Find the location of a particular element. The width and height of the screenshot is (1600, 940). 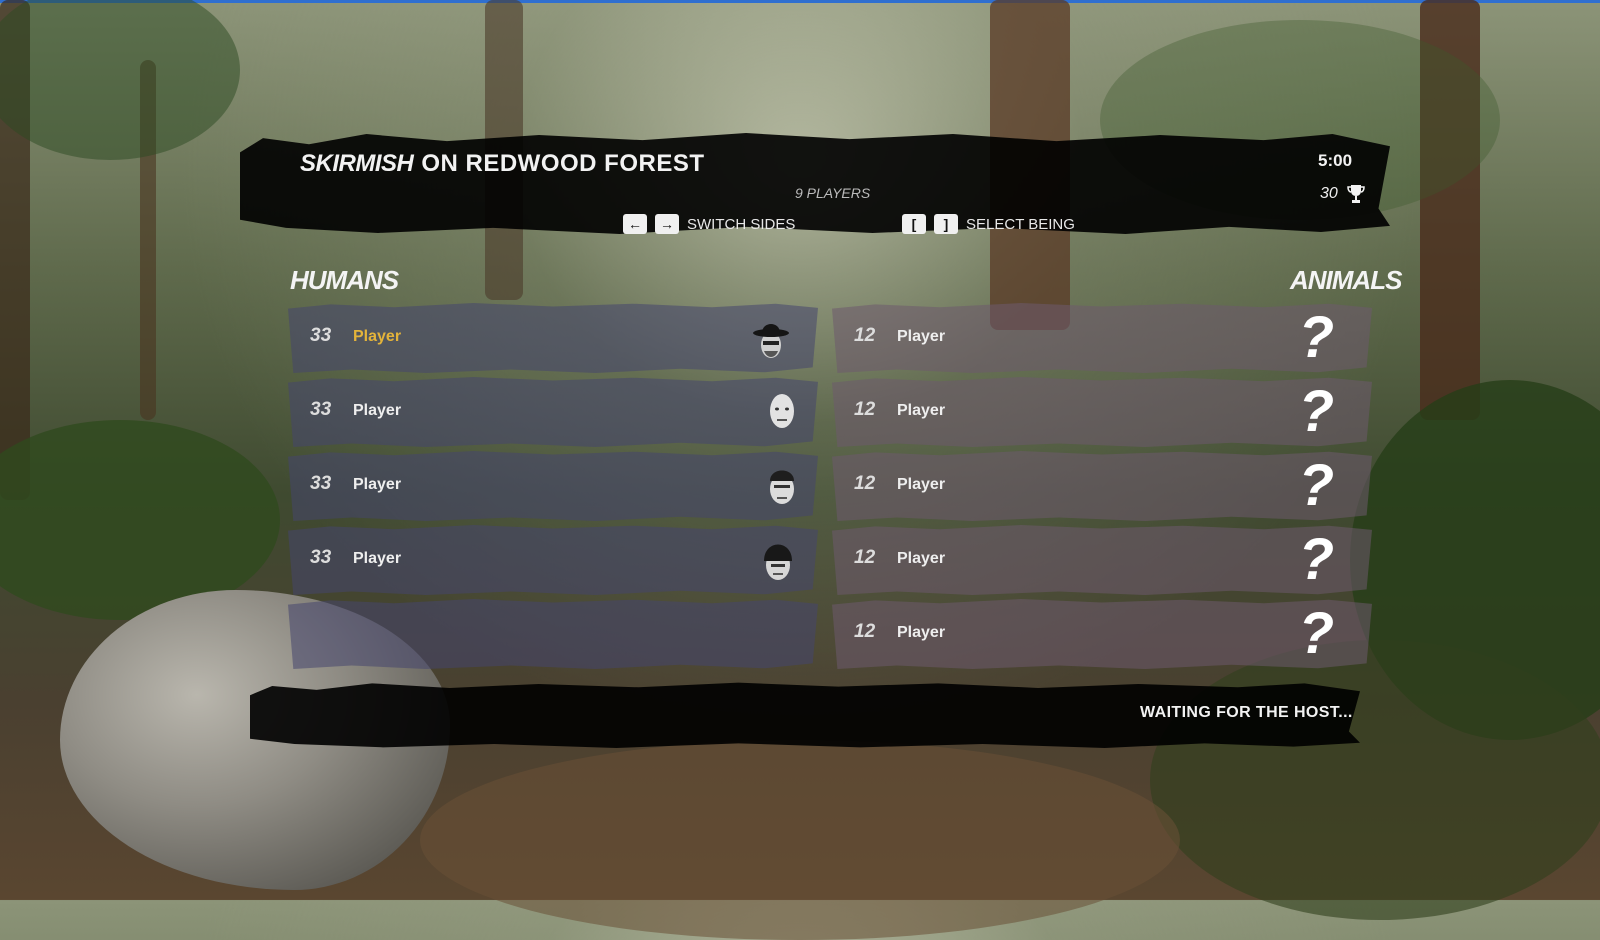

score-limit: 30 is located at coordinates (1329, 193).